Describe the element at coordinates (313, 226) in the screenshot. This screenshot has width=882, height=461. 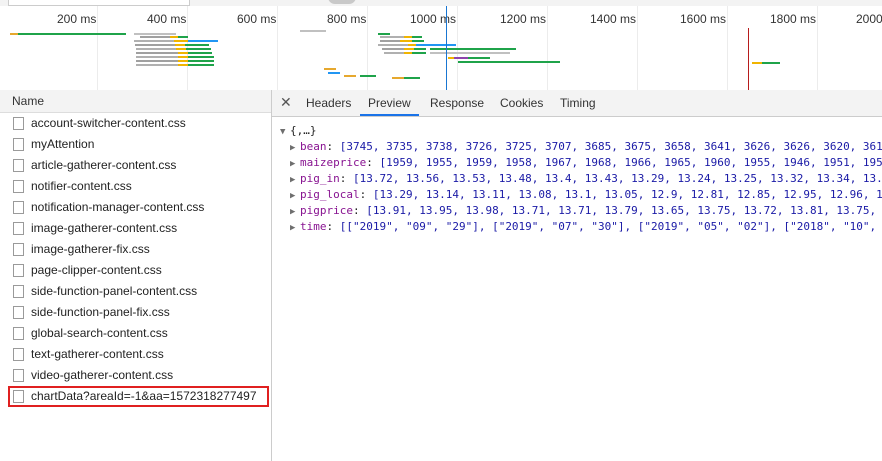
I see `json-key: time` at that location.